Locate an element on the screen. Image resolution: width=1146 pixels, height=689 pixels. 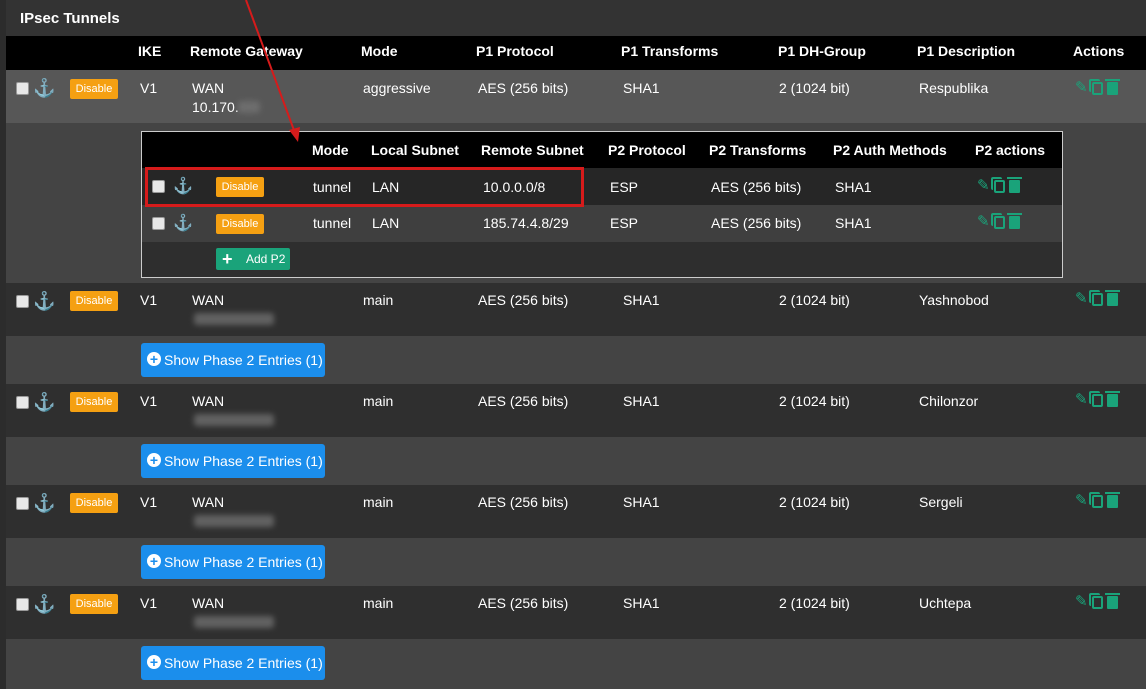
p1-description-value: Uchtepa is located at coordinates (945, 603).